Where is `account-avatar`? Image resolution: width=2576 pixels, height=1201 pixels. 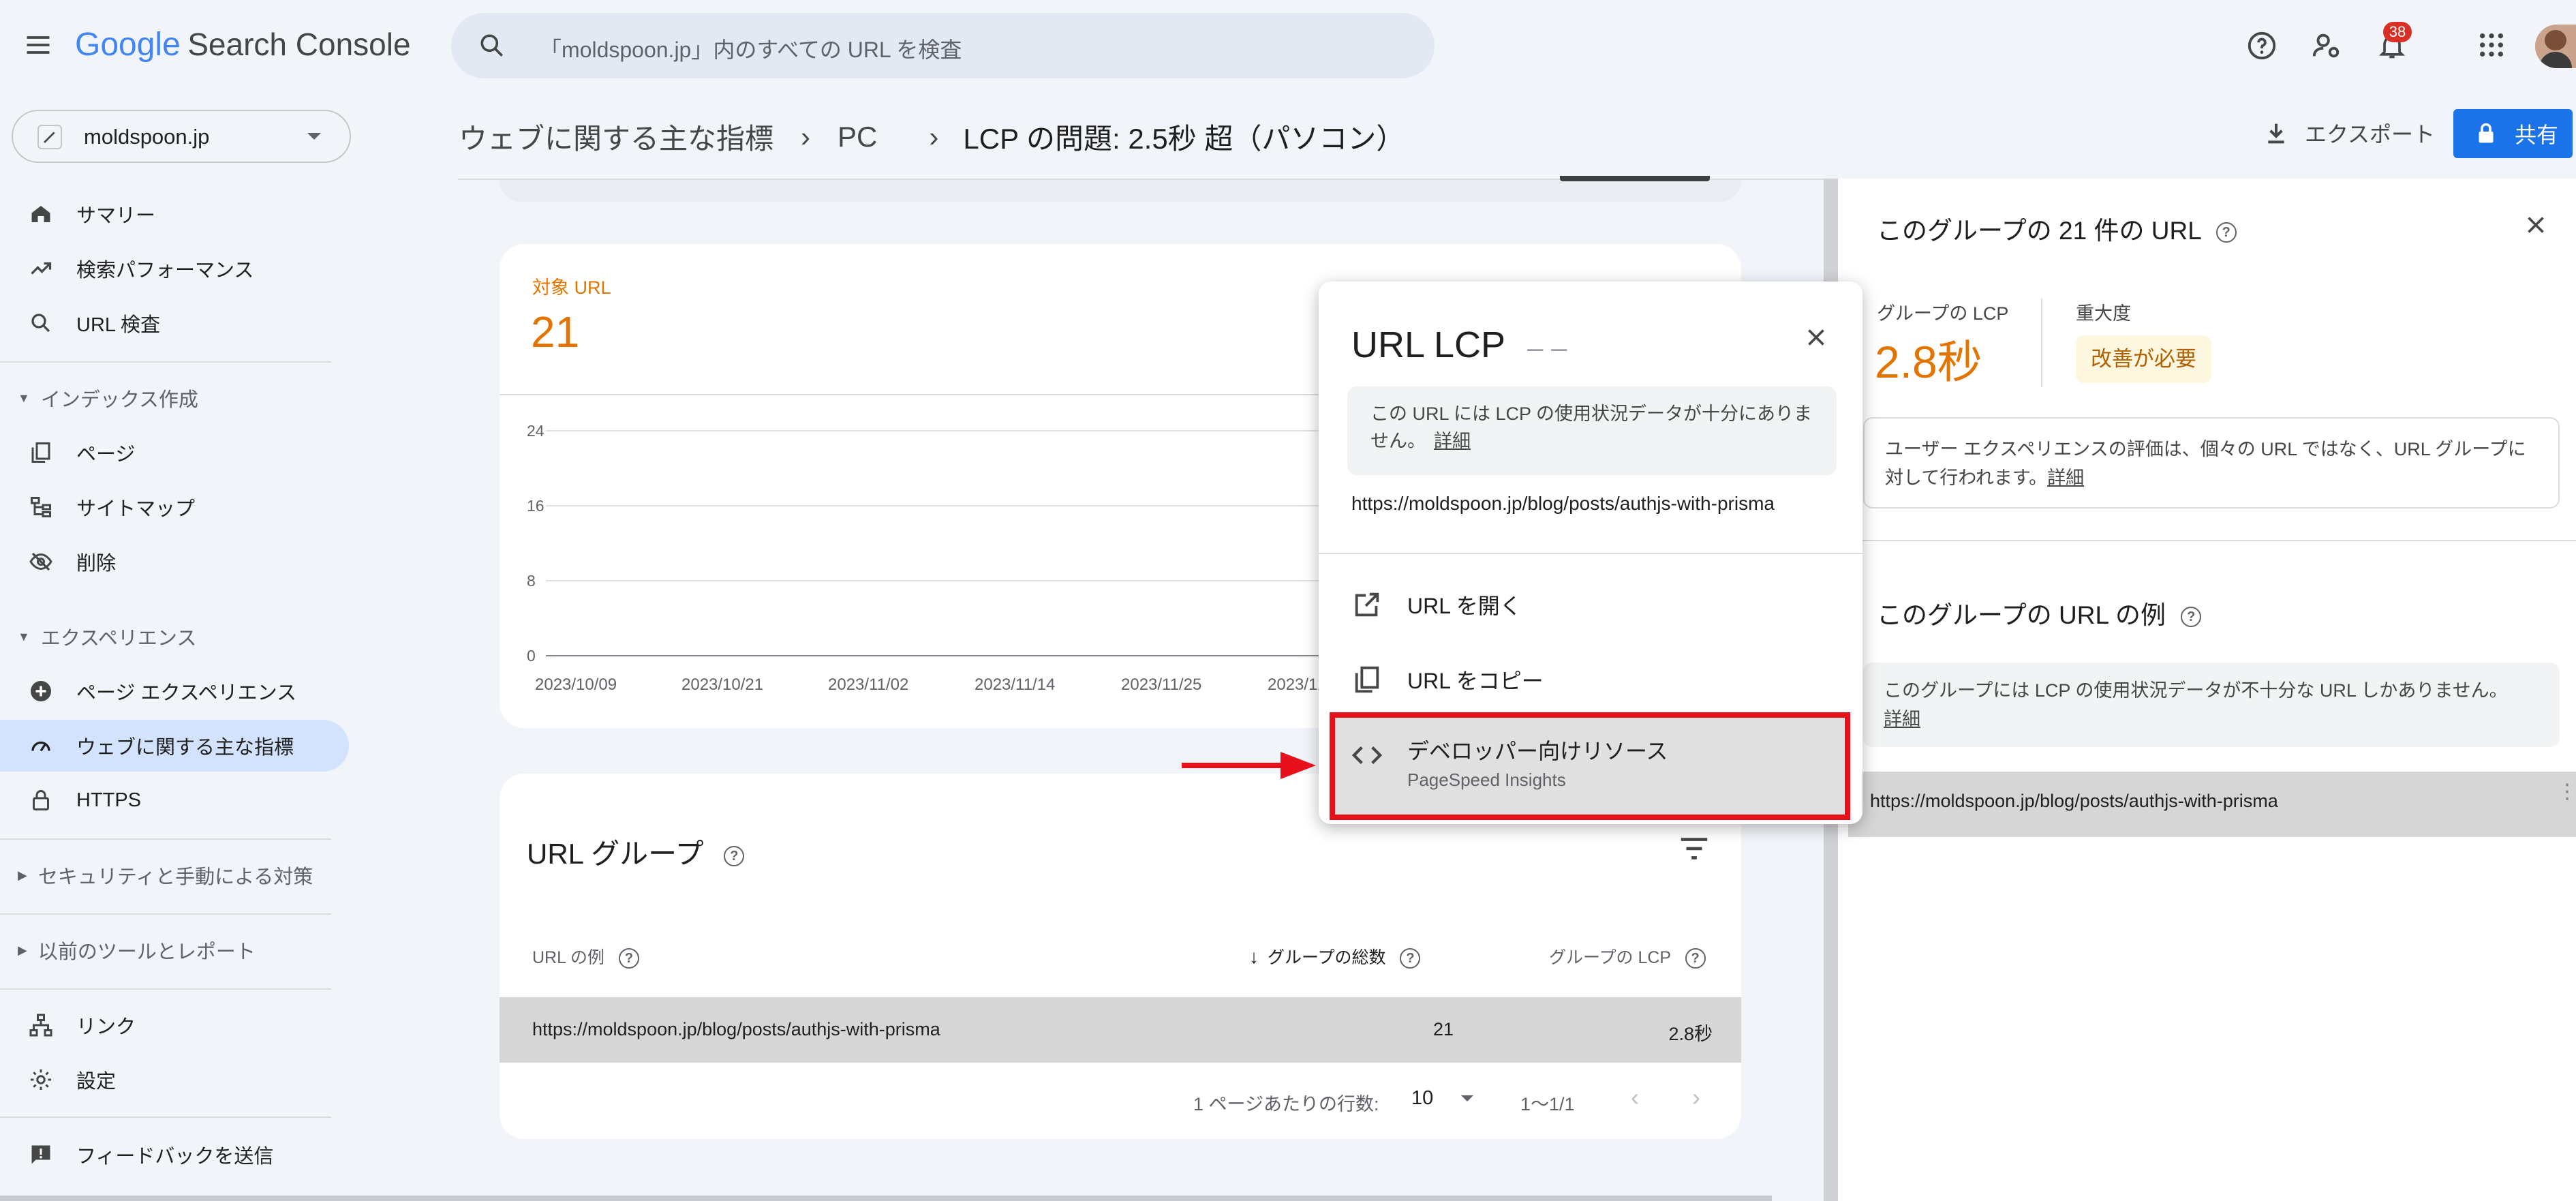 account-avatar is located at coordinates (2555, 46).